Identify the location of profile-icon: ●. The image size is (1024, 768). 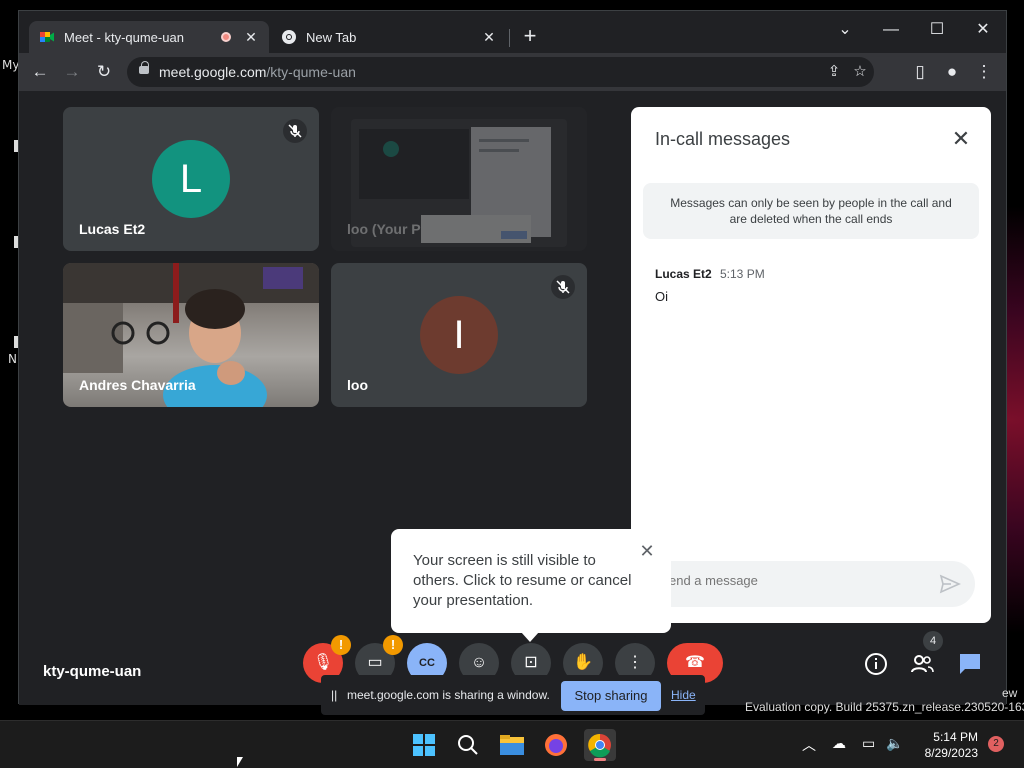
(952, 72).